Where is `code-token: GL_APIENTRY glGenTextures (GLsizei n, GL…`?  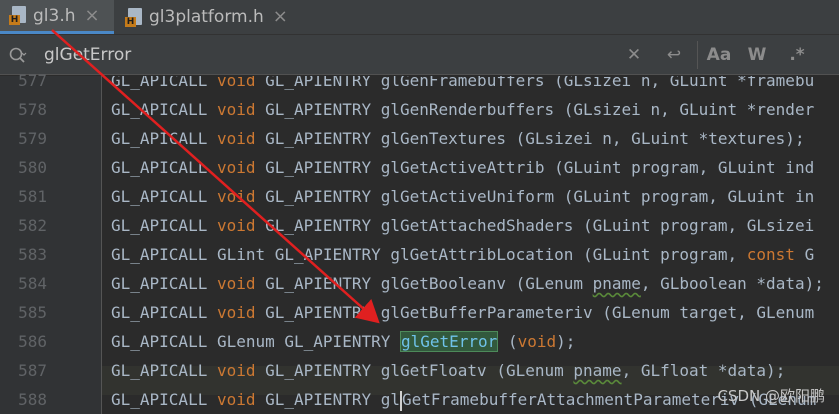 code-token: GL_APIENTRY glGenTextures (GLsizei n, GL… is located at coordinates (530, 138).